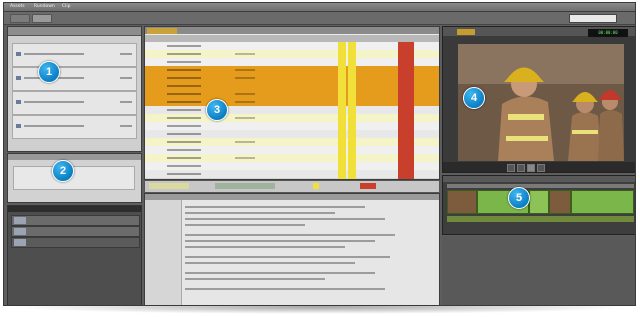 This screenshot has width=640, height=318. I want to click on asset-browser-panel, so click(74, 89).